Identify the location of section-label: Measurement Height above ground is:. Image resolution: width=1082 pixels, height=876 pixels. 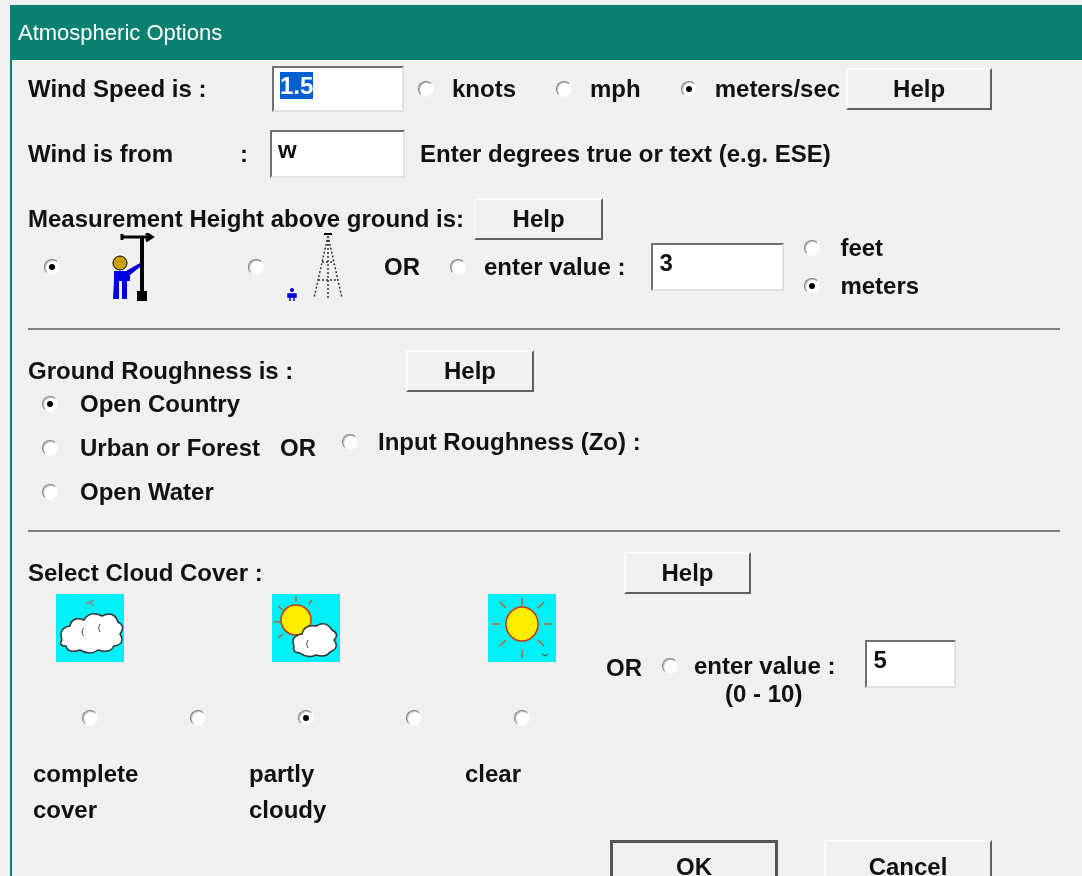
(246, 219).